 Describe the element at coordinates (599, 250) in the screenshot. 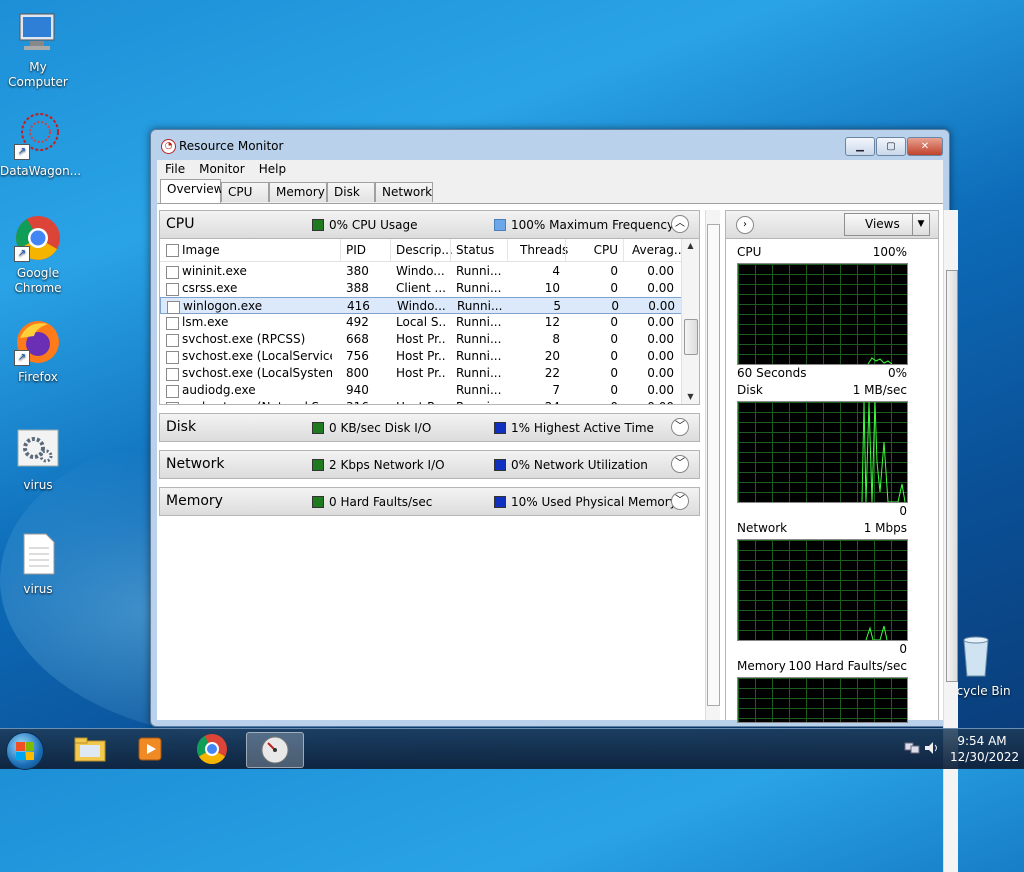

I see `col-cpu: CPU` at that location.